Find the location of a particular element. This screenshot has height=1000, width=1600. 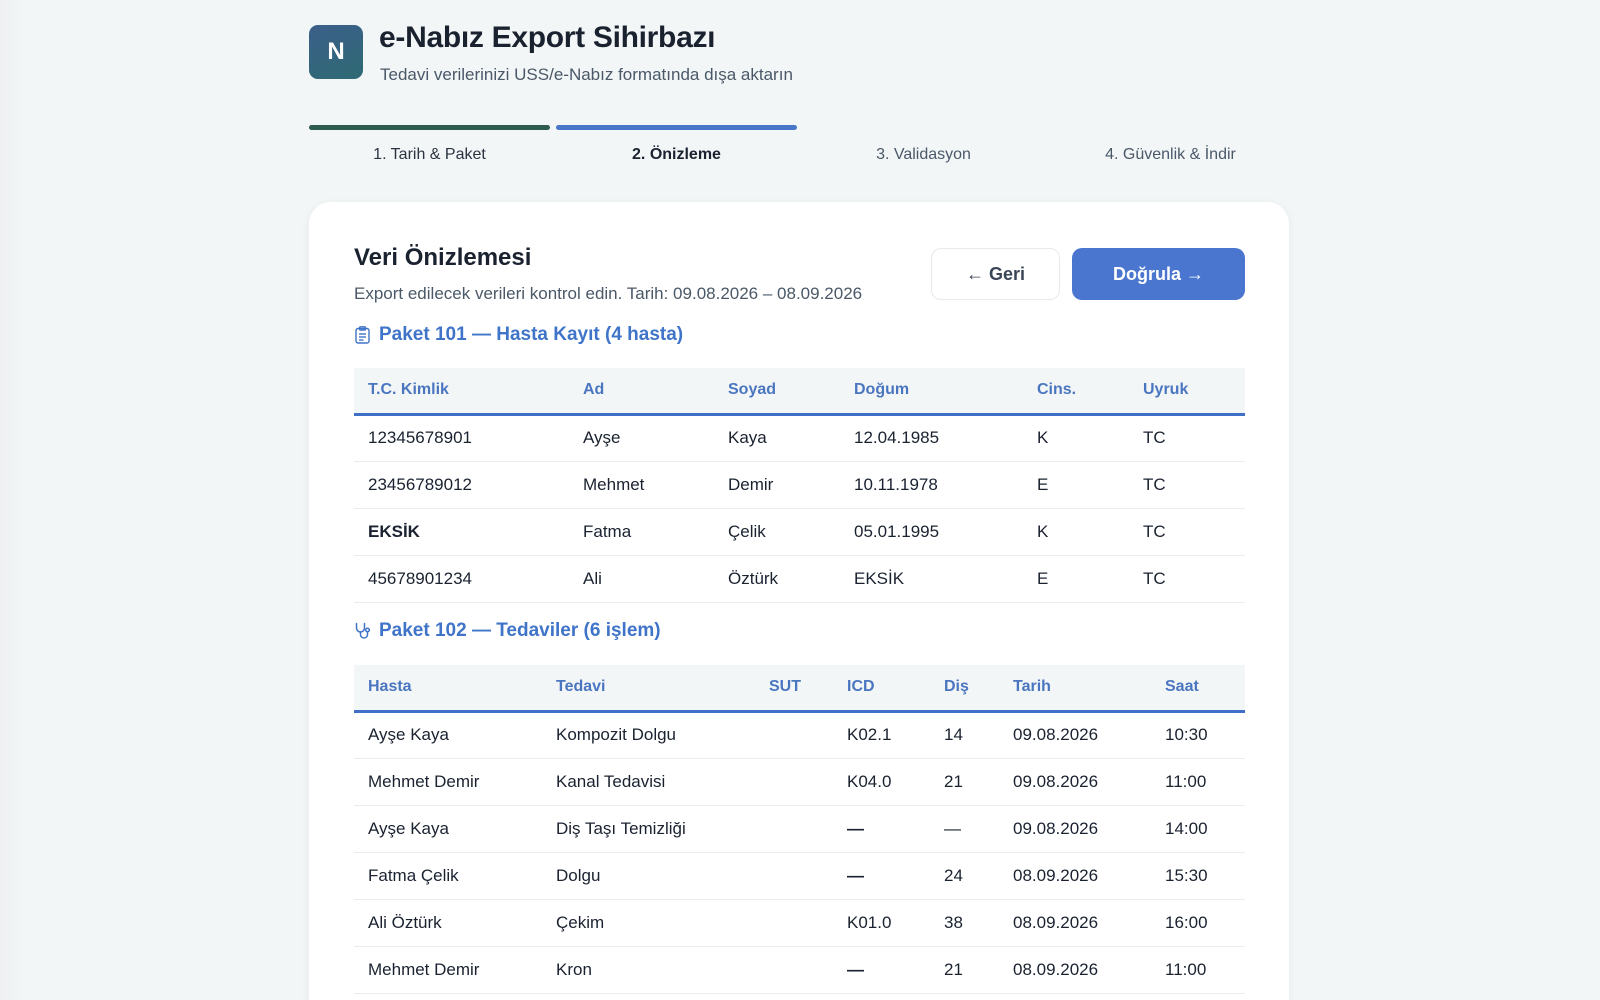

column-header: Tedavi is located at coordinates (648, 689).